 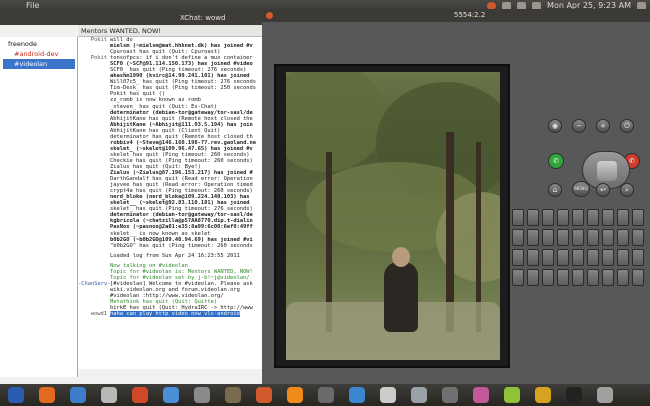 I want to click on globe-icon, so click(x=78, y=395).